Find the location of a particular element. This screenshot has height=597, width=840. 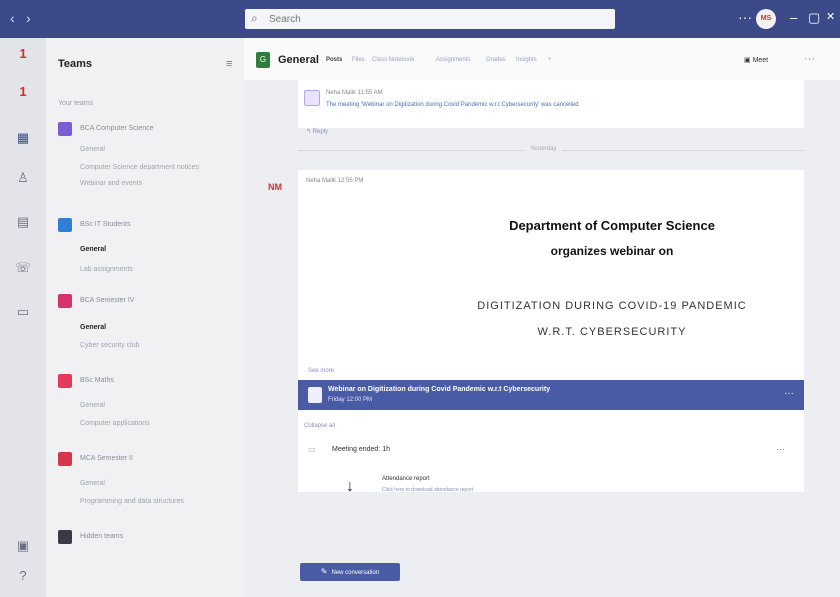

tab-grades: Grades is located at coordinates (496, 60).